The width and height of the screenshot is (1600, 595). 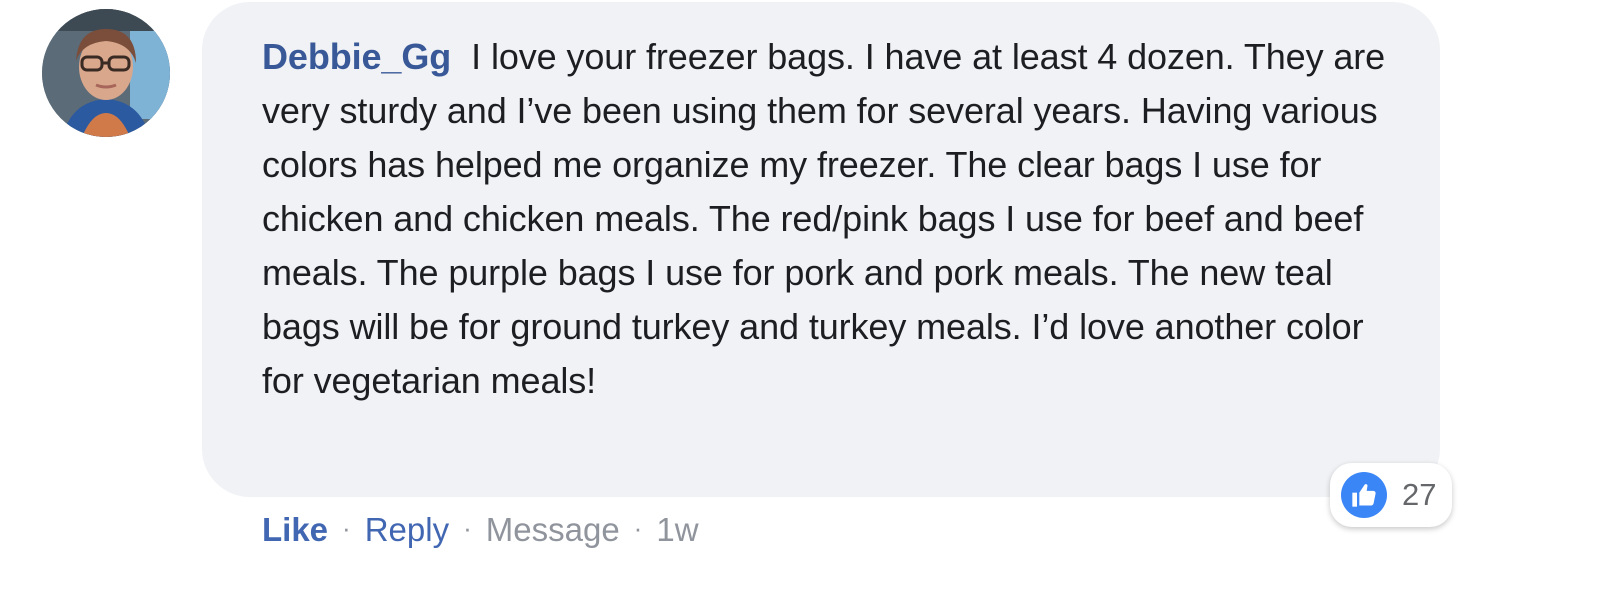 I want to click on comment-actions: Like · Reply · Message · 1w, so click(x=480, y=531).